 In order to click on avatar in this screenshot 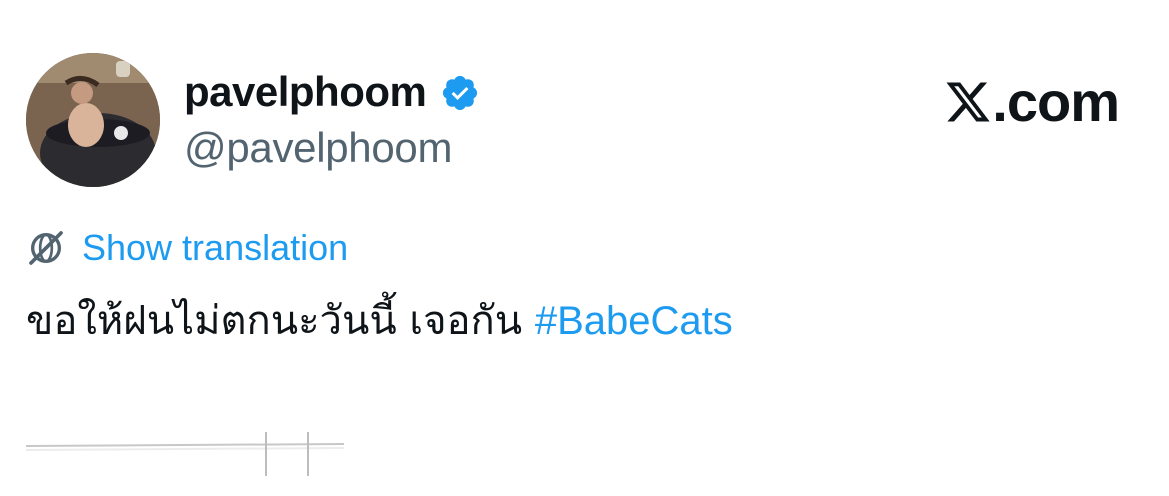, I will do `click(93, 120)`.